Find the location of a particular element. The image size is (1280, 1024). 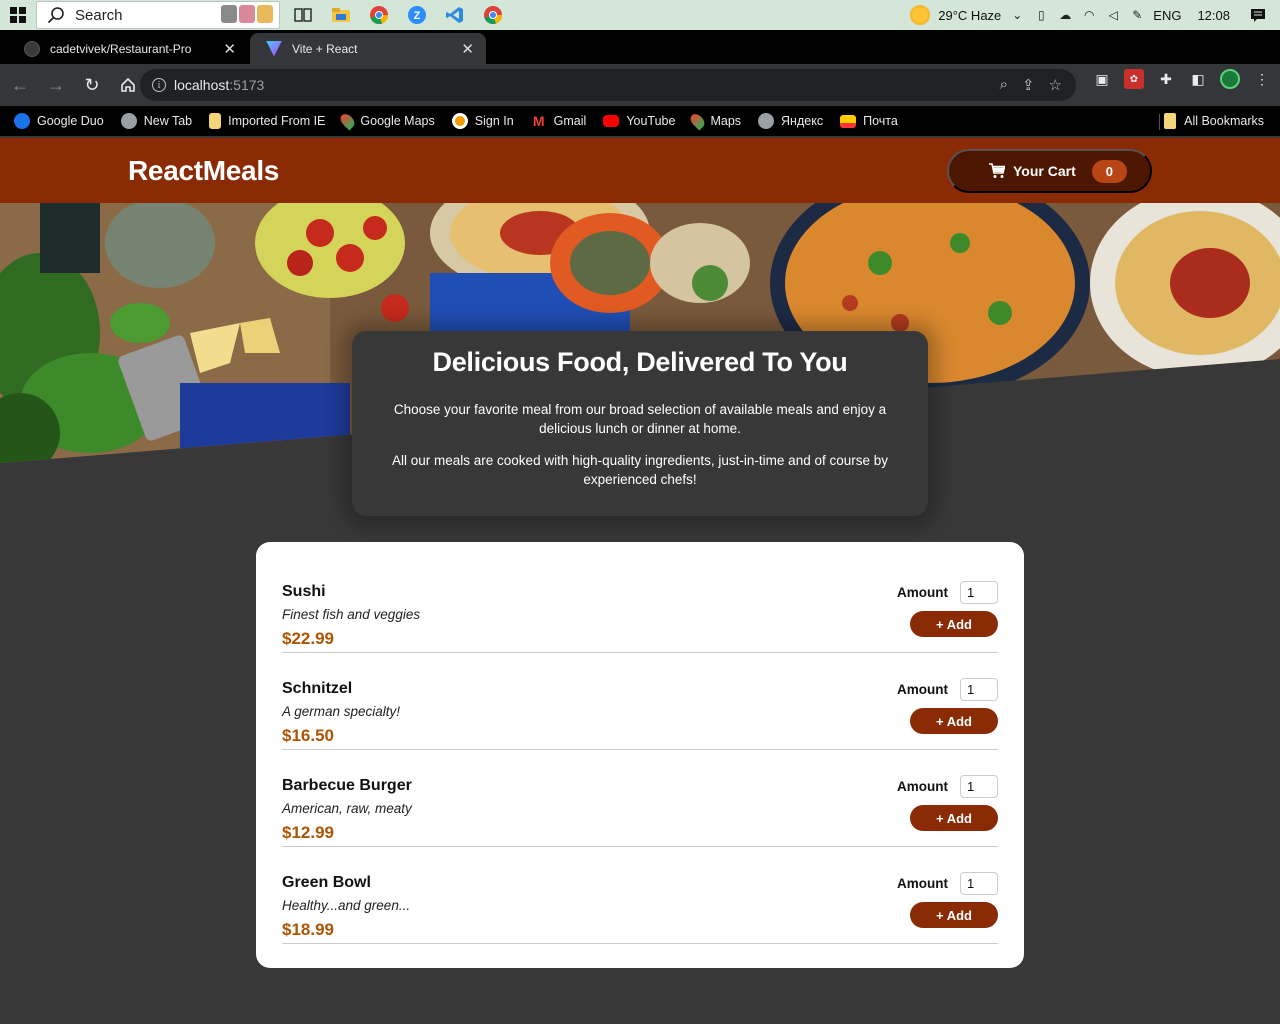

address-bar: i localhost:5173 ⌕ ⇪ ☆ is located at coordinates (608, 85).